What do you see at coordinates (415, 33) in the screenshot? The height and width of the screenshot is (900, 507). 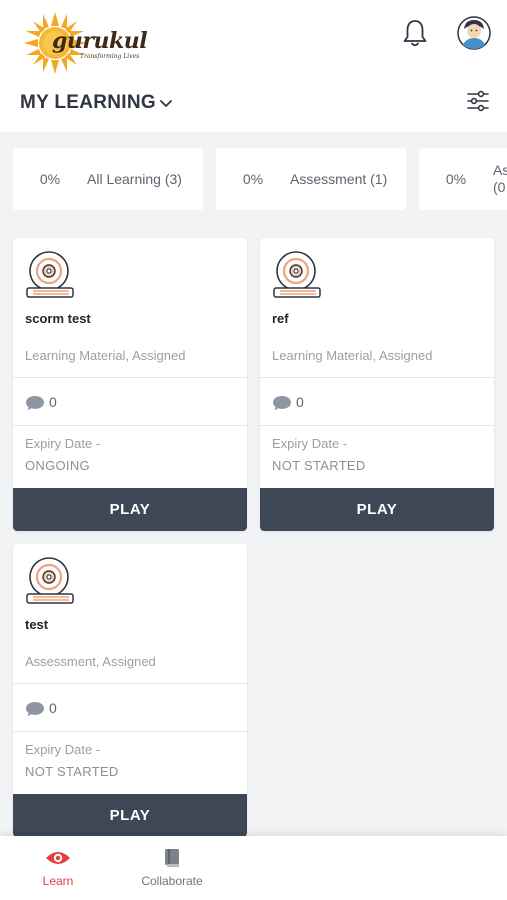 I see `bell-icon` at bounding box center [415, 33].